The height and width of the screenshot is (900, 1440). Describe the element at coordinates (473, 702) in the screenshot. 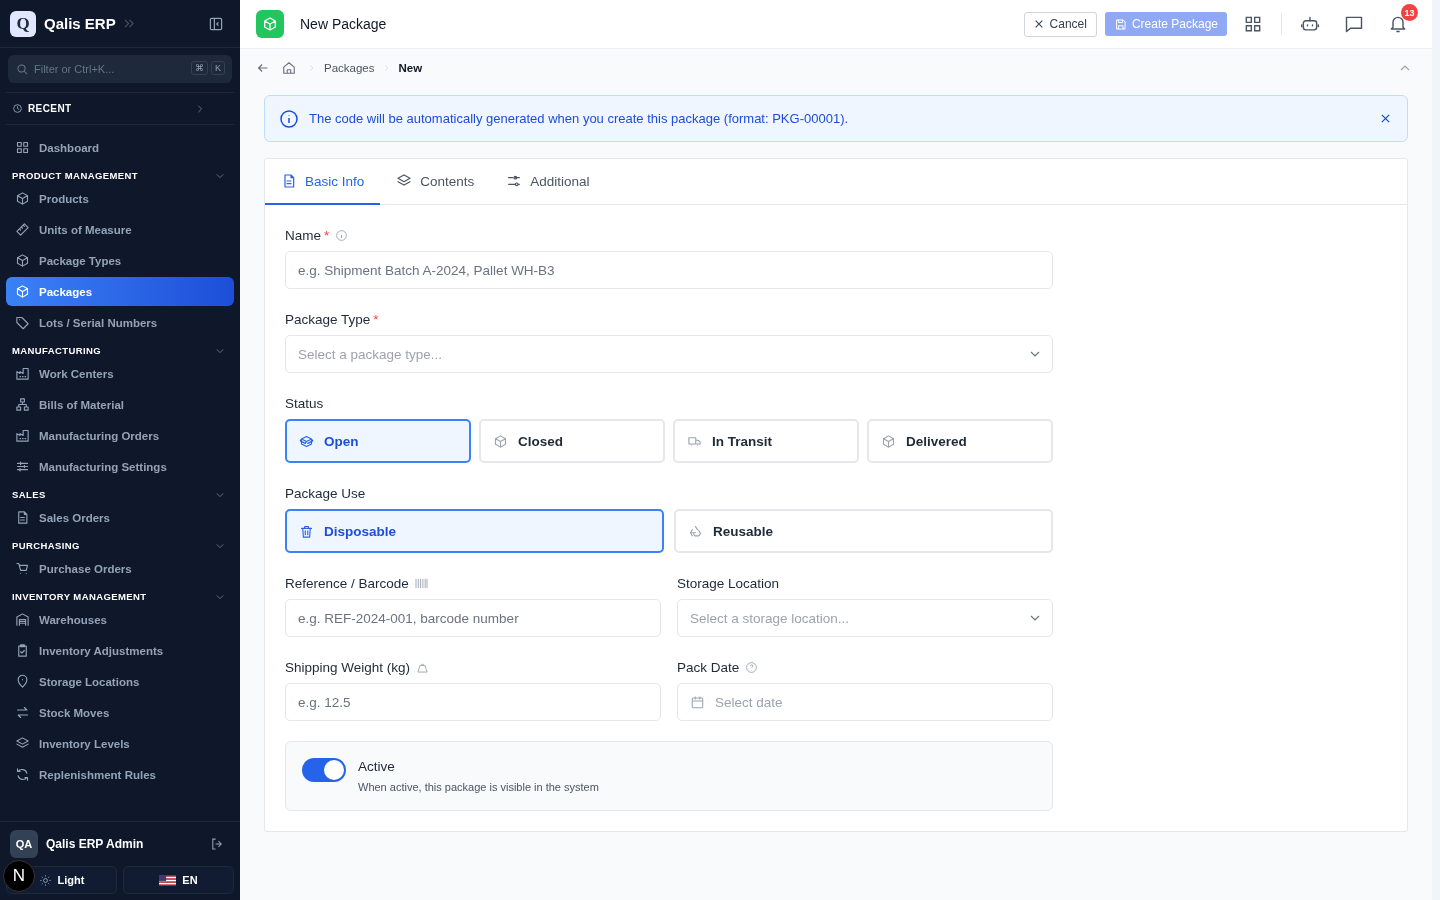

I see `shipping-weight-input: e.g. 12.5` at that location.